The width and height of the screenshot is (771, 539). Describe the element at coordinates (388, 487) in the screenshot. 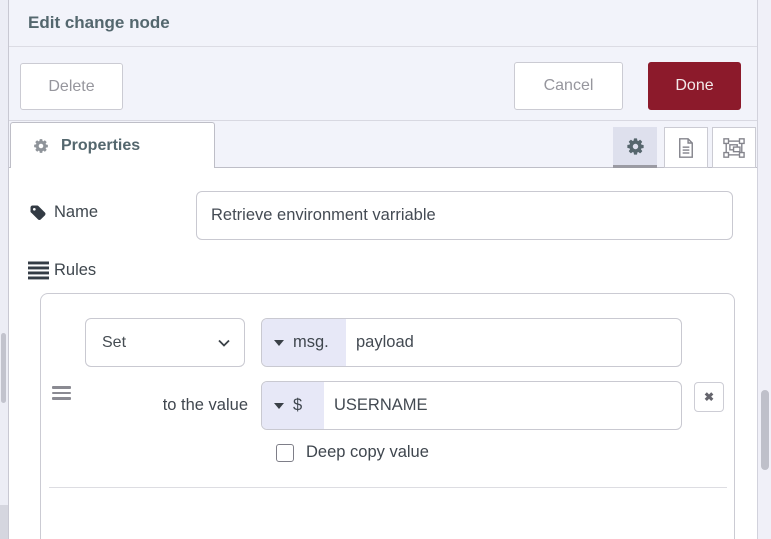

I see `rule-divider` at that location.